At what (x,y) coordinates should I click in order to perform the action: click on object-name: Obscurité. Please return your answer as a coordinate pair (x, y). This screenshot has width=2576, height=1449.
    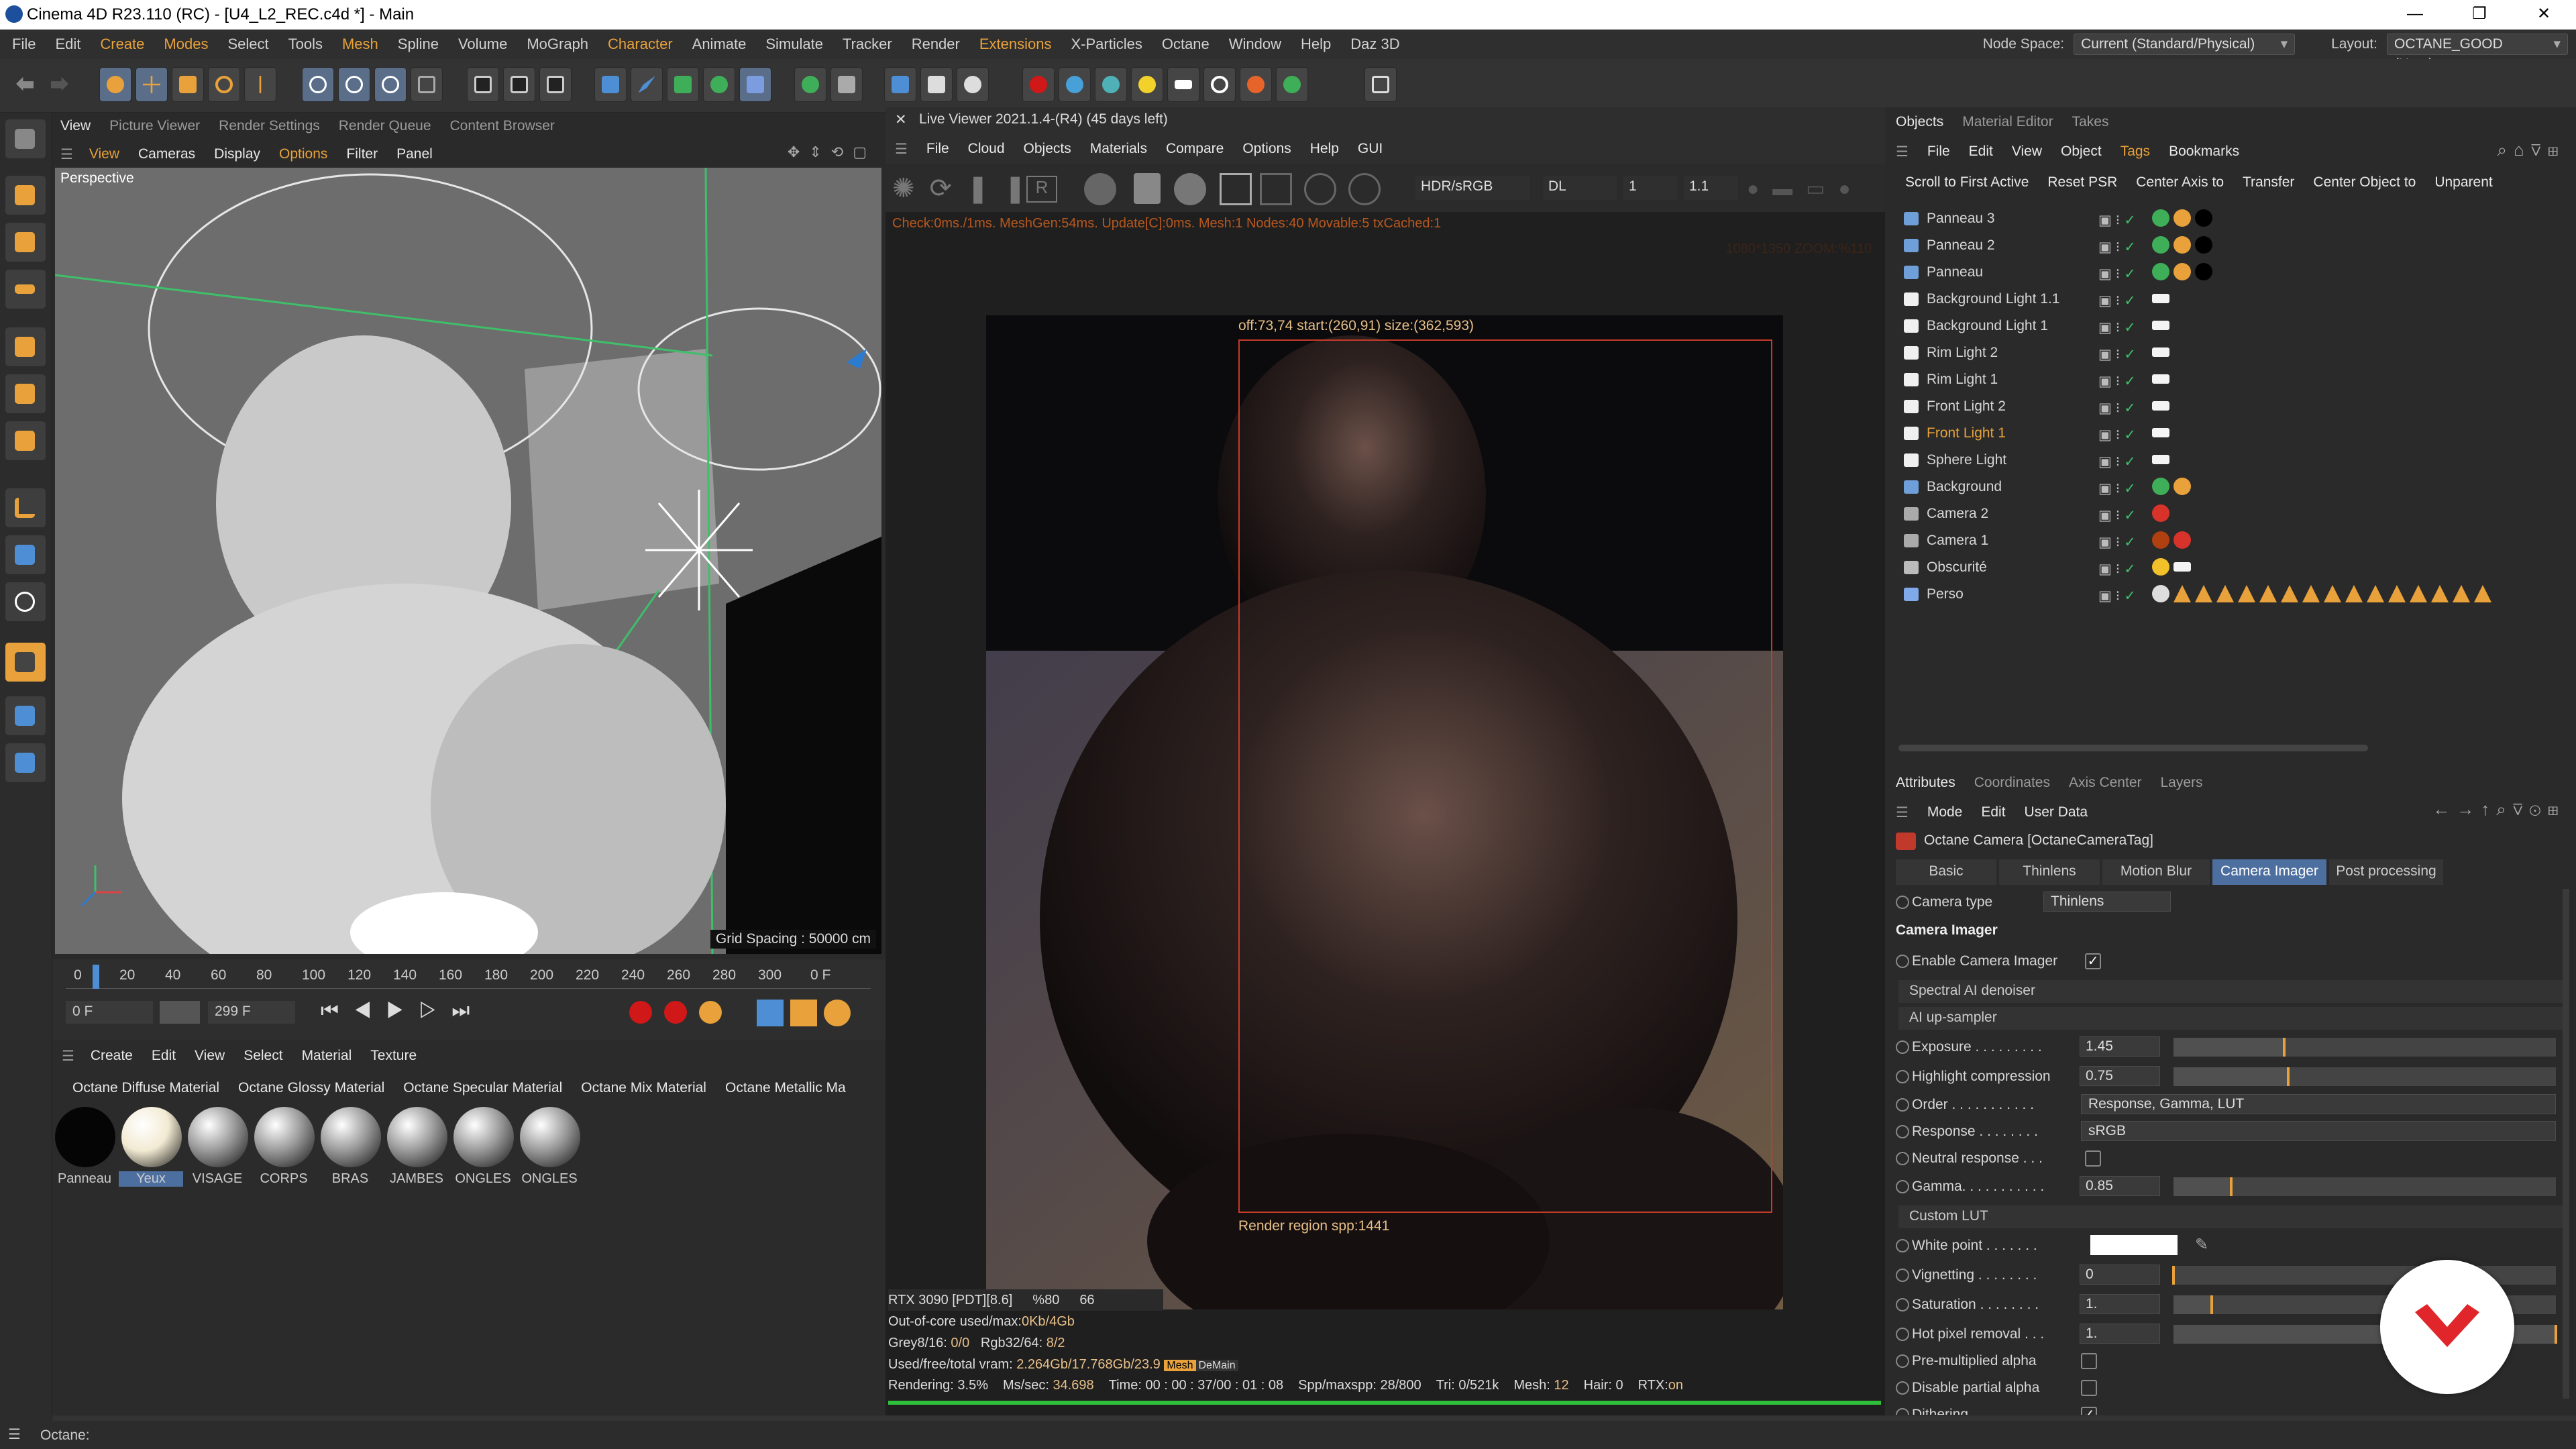
    Looking at the image, I should click on (1957, 567).